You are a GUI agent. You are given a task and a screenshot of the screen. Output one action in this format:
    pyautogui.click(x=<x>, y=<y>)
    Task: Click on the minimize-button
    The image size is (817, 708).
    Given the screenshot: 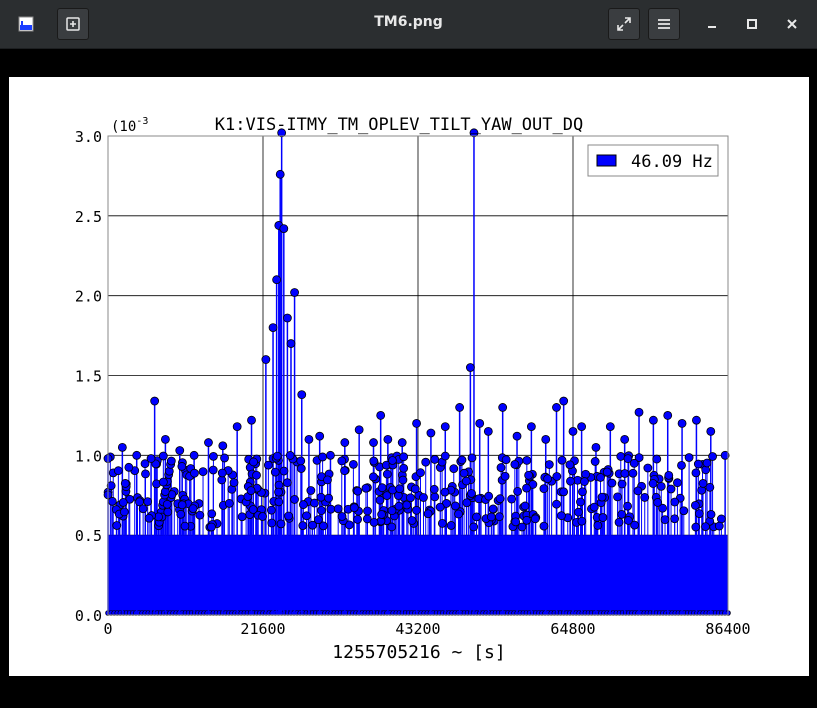 What is the action you would take?
    pyautogui.click(x=712, y=24)
    